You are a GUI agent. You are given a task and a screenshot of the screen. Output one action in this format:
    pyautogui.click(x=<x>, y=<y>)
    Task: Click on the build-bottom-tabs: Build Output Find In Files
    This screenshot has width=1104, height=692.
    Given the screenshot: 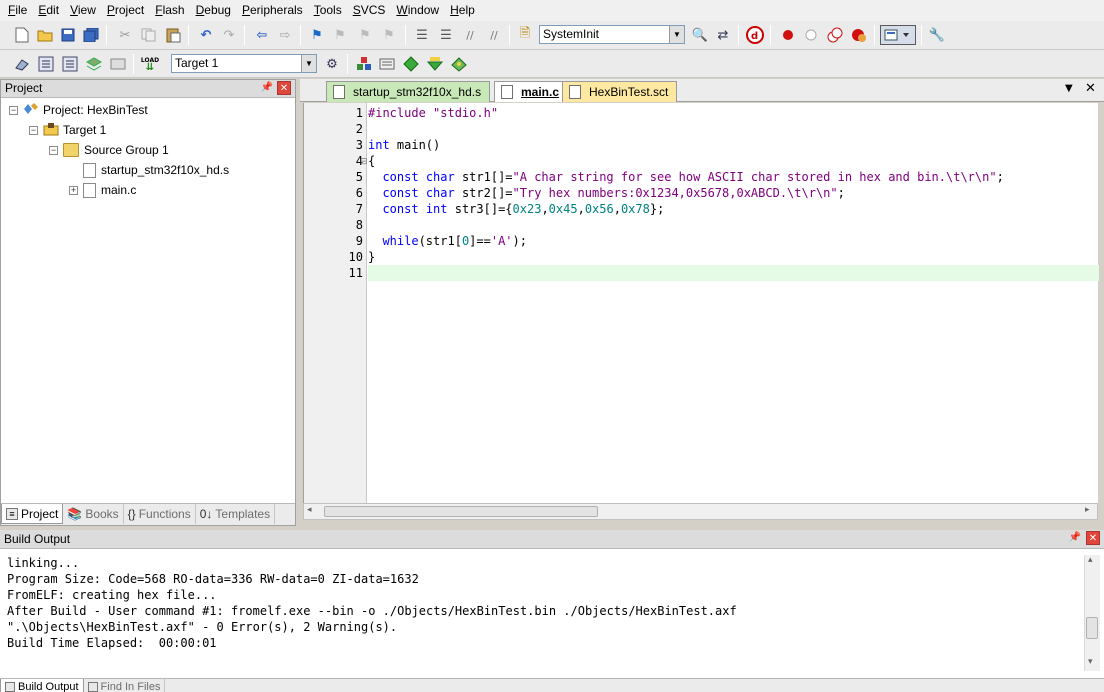 What is the action you would take?
    pyautogui.click(x=552, y=685)
    